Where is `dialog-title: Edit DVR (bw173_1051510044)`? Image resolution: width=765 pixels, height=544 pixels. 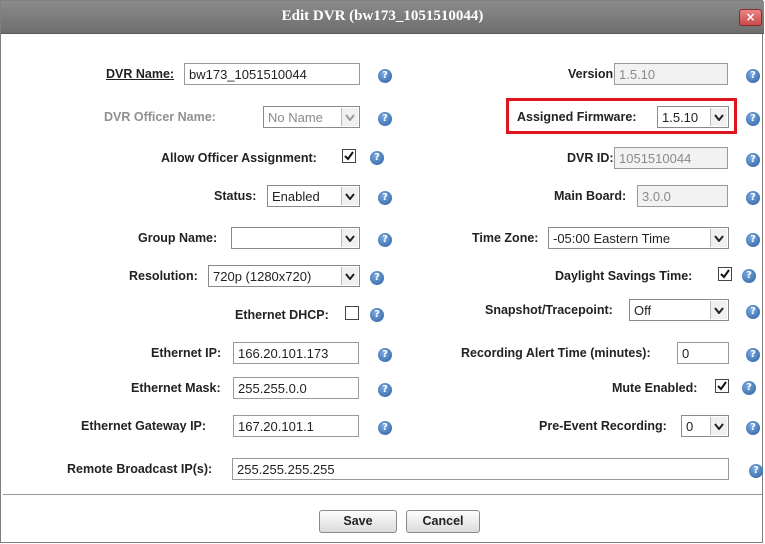 dialog-title: Edit DVR (bw173_1051510044) is located at coordinates (382, 16).